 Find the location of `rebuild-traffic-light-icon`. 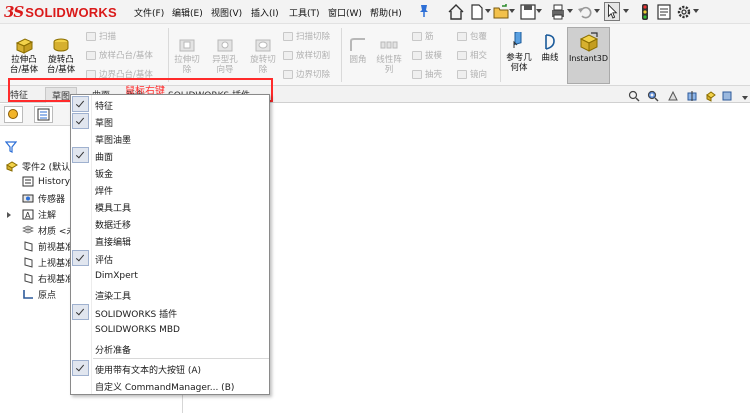

rebuild-traffic-light-icon is located at coordinates (645, 12).